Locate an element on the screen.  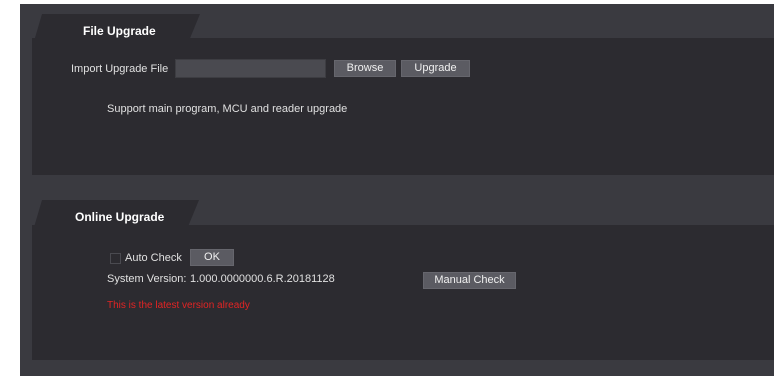
upgrade-file-input is located at coordinates (250, 68).